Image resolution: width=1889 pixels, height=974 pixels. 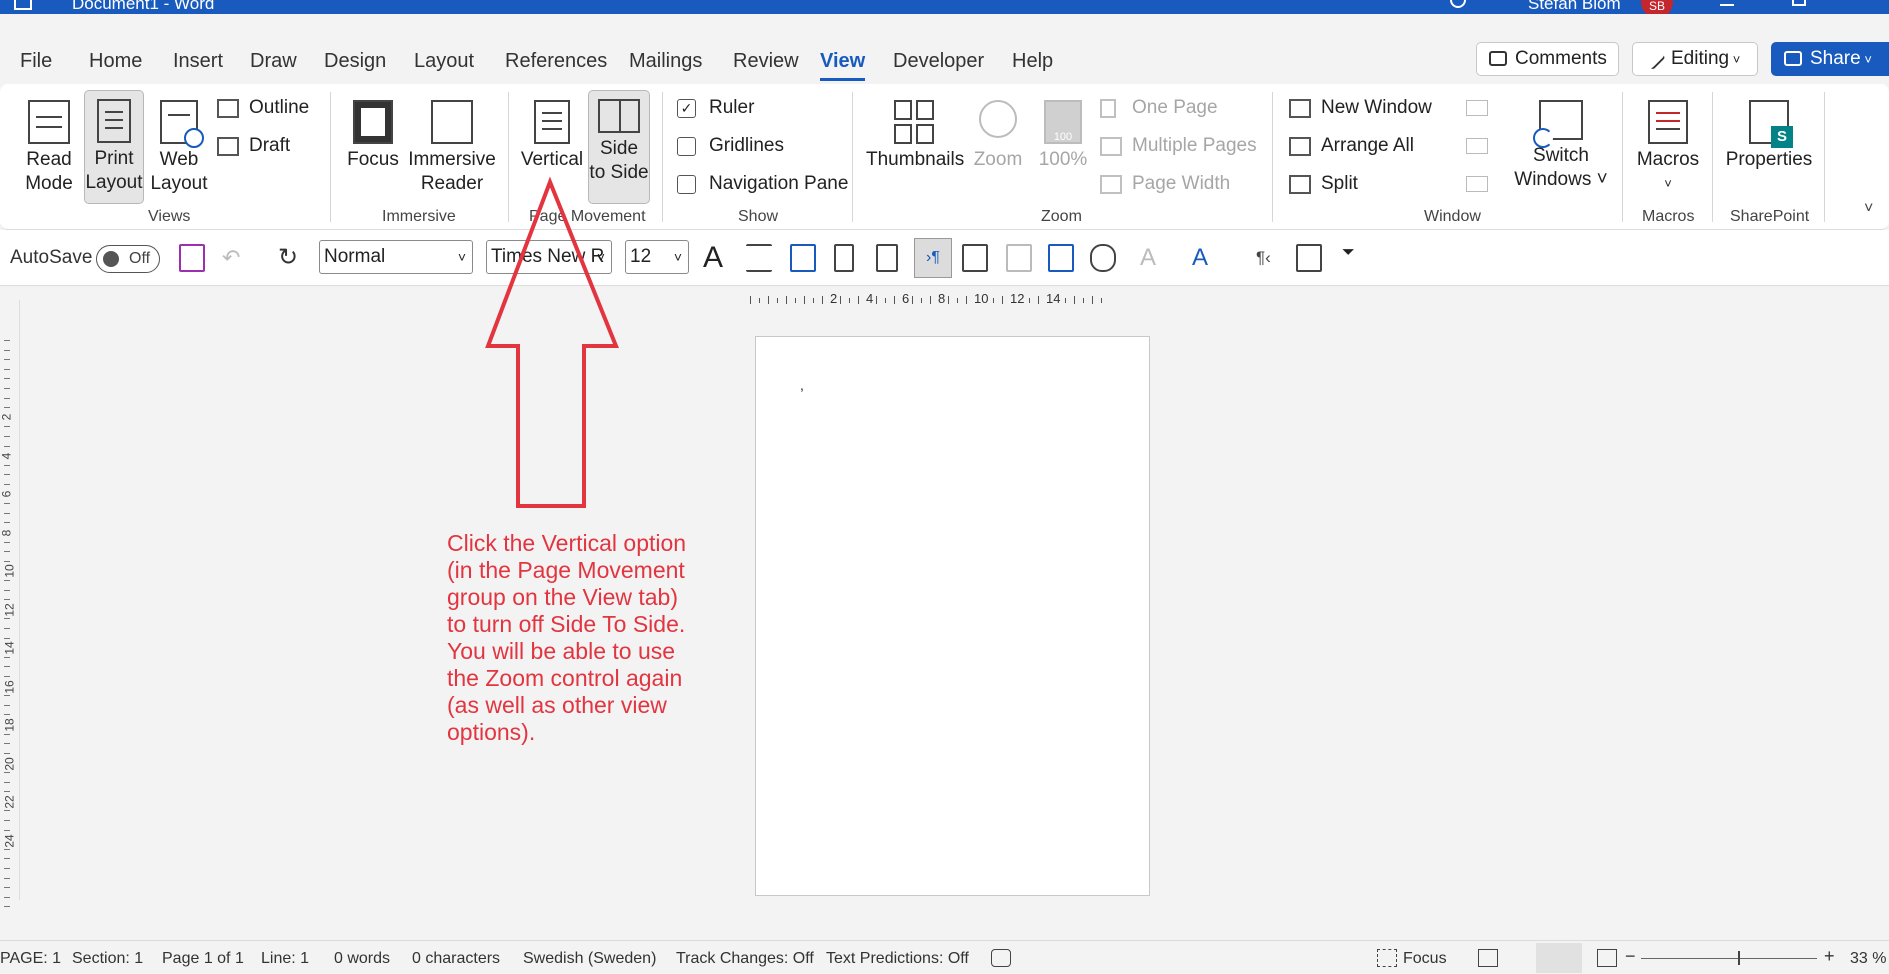 What do you see at coordinates (273, 61) in the screenshot?
I see `tab-draw: Draw` at bounding box center [273, 61].